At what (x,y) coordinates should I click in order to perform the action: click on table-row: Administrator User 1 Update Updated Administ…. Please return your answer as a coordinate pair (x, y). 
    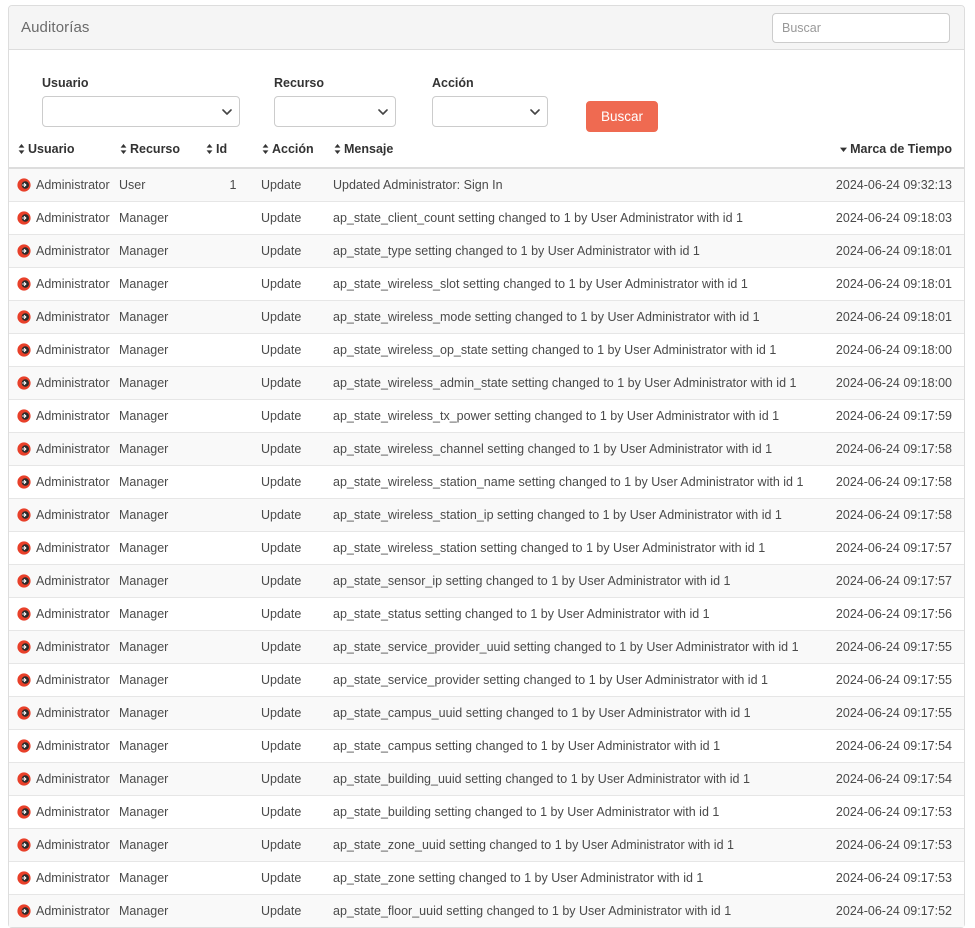
    Looking at the image, I should click on (486, 184).